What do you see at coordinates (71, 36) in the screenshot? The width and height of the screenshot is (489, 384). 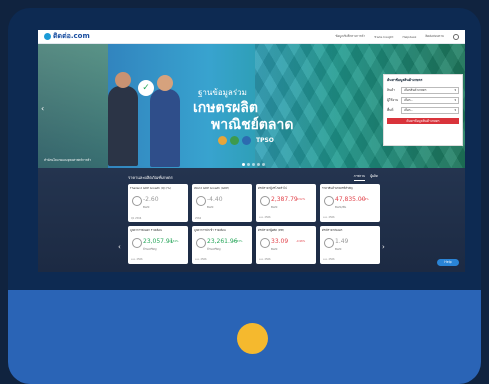 I see `logo-text: ติดต่อ.com` at bounding box center [71, 36].